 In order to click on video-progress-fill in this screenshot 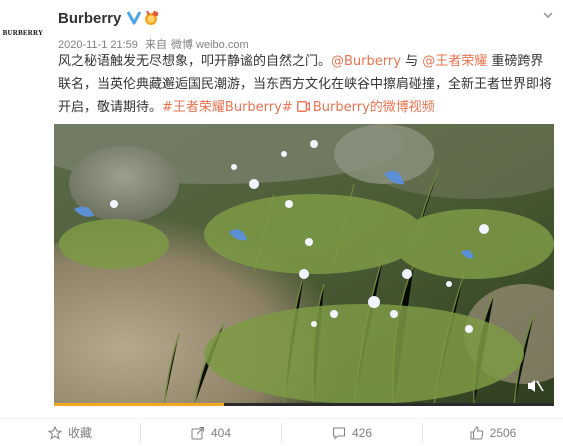, I will do `click(139, 404)`.